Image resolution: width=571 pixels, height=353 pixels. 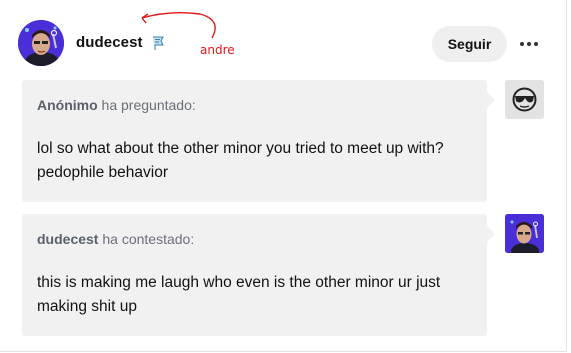 I want to click on follow-button: Seguir, so click(x=469, y=44).